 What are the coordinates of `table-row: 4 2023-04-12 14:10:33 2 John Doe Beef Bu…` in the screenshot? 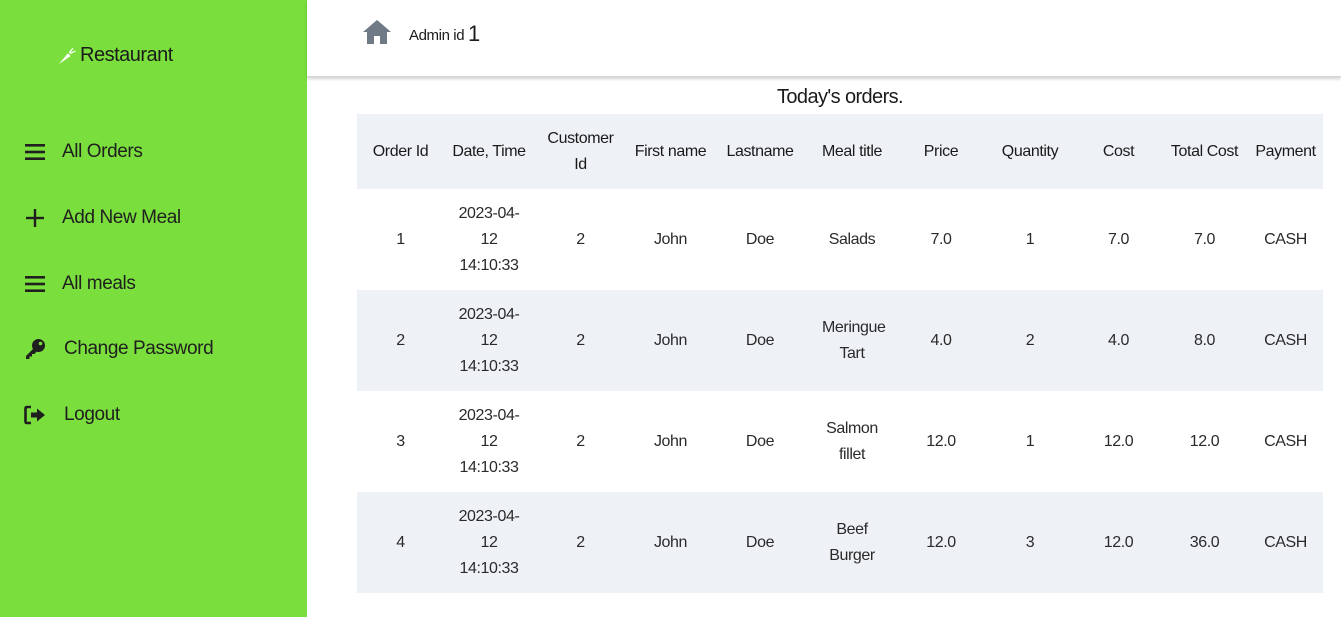 It's located at (840, 542).